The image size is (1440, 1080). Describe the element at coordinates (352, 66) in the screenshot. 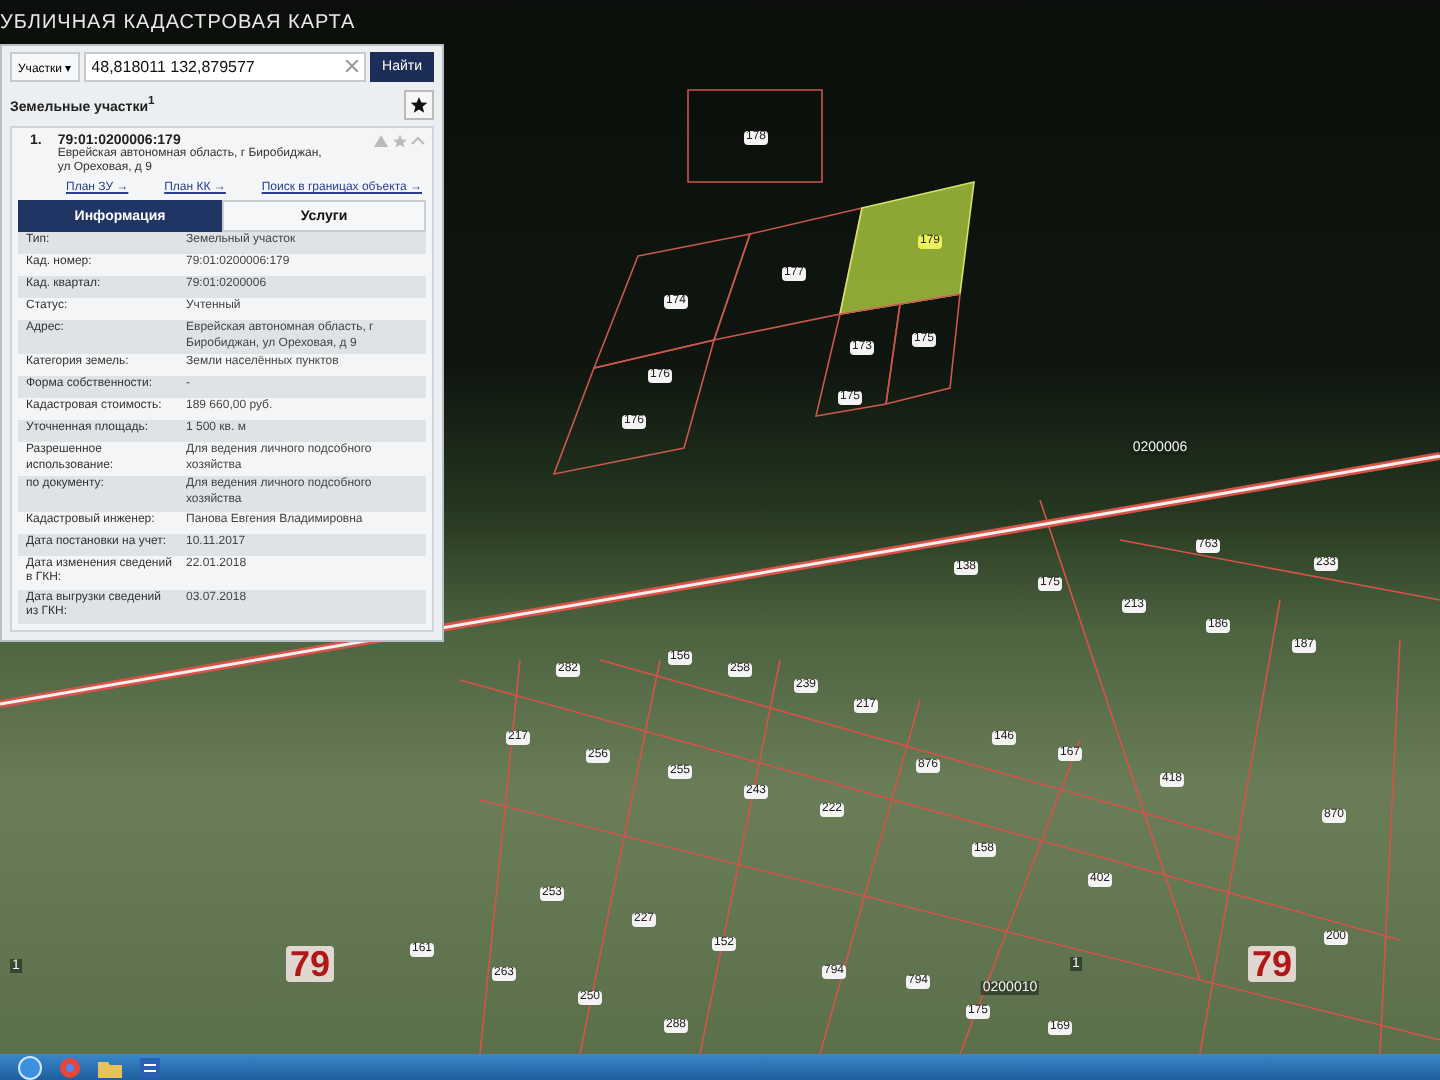

I see `clear-icon` at that location.